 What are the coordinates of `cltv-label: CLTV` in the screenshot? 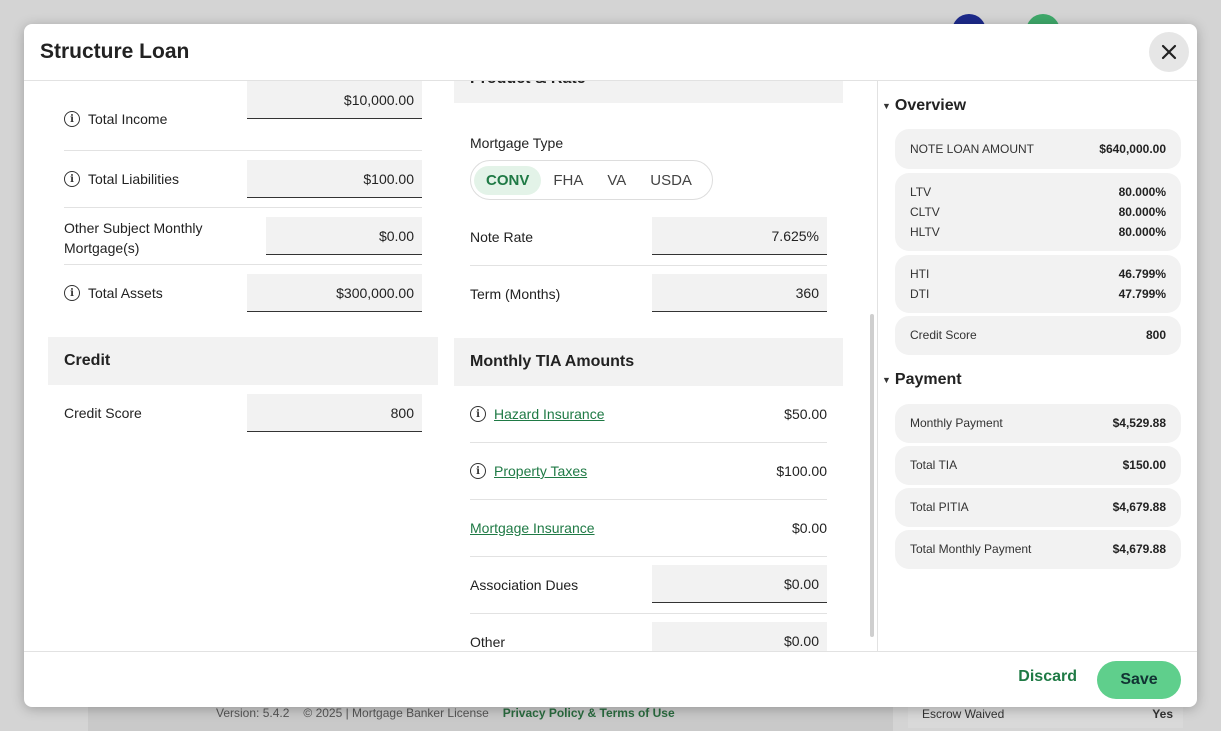 It's located at (925, 212).